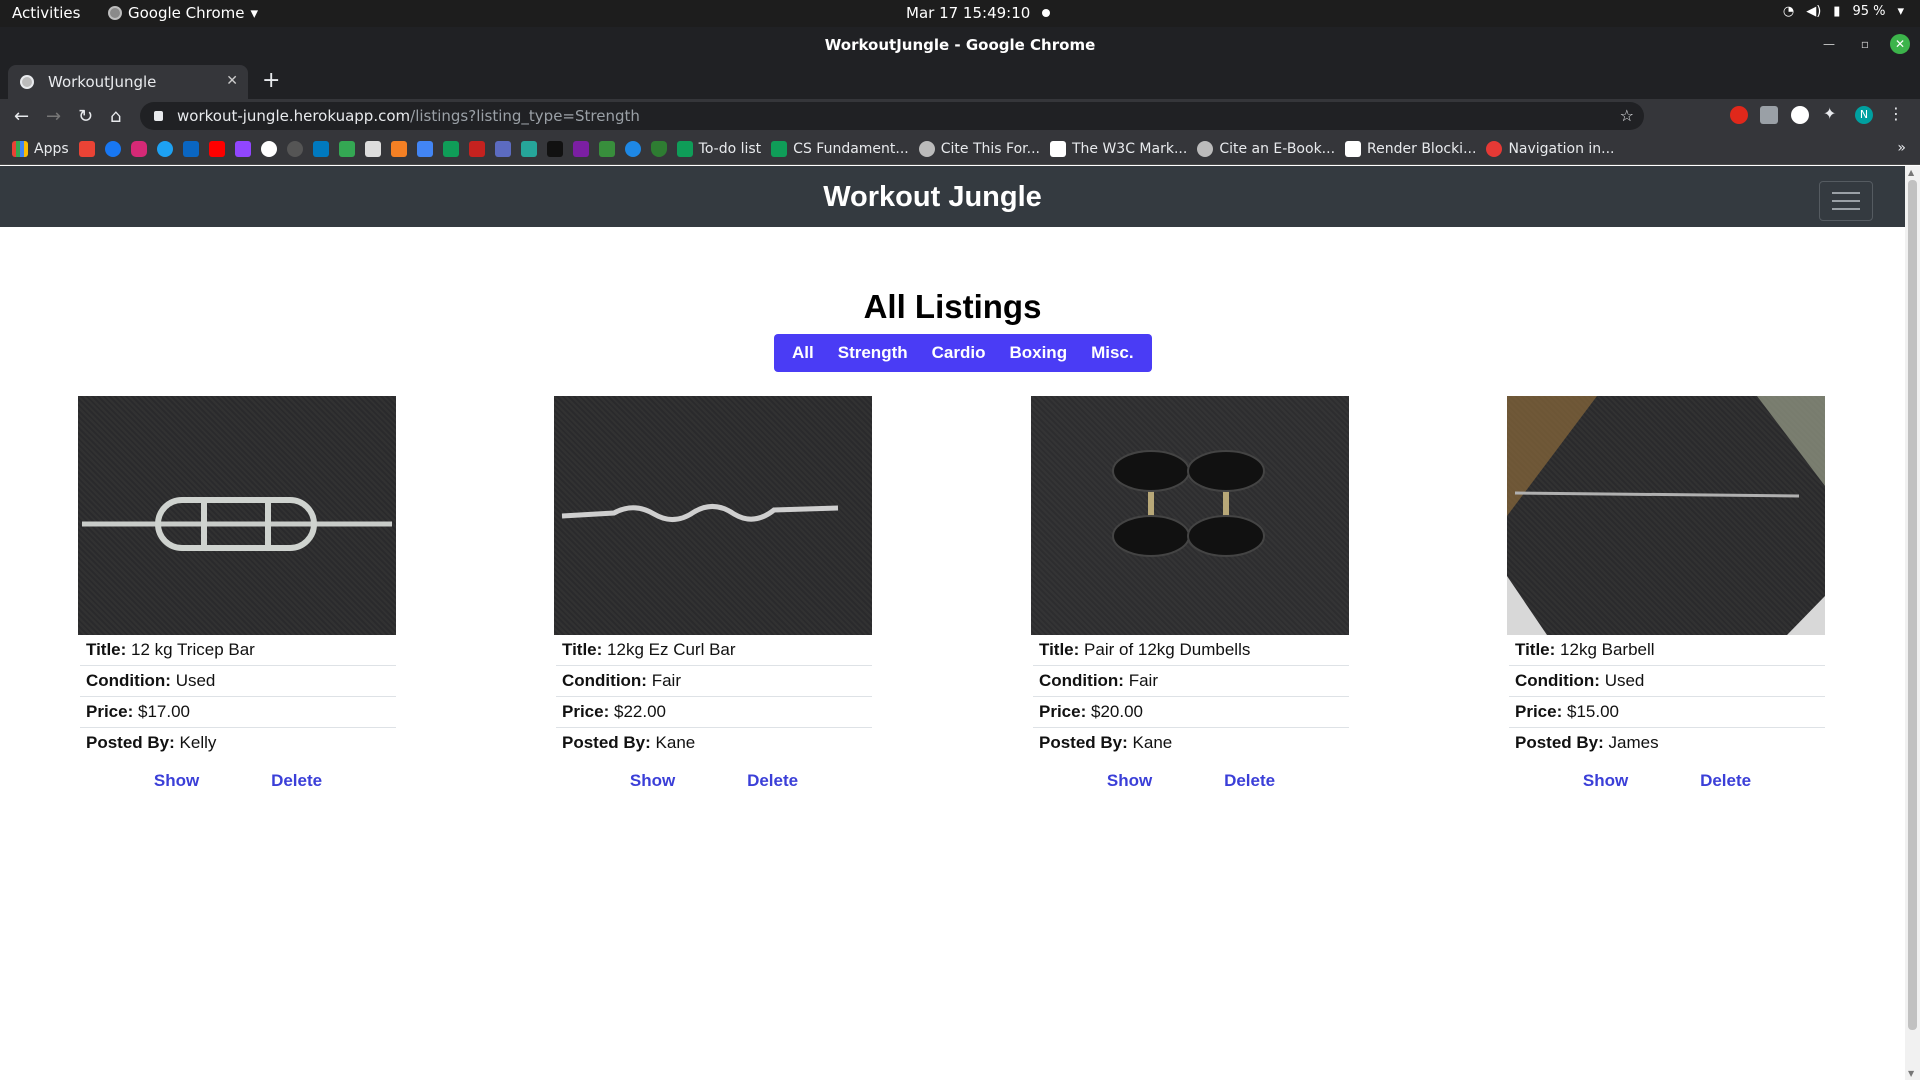 This screenshot has height=1080, width=1920. What do you see at coordinates (242, 148) in the screenshot?
I see `twitch-icon` at bounding box center [242, 148].